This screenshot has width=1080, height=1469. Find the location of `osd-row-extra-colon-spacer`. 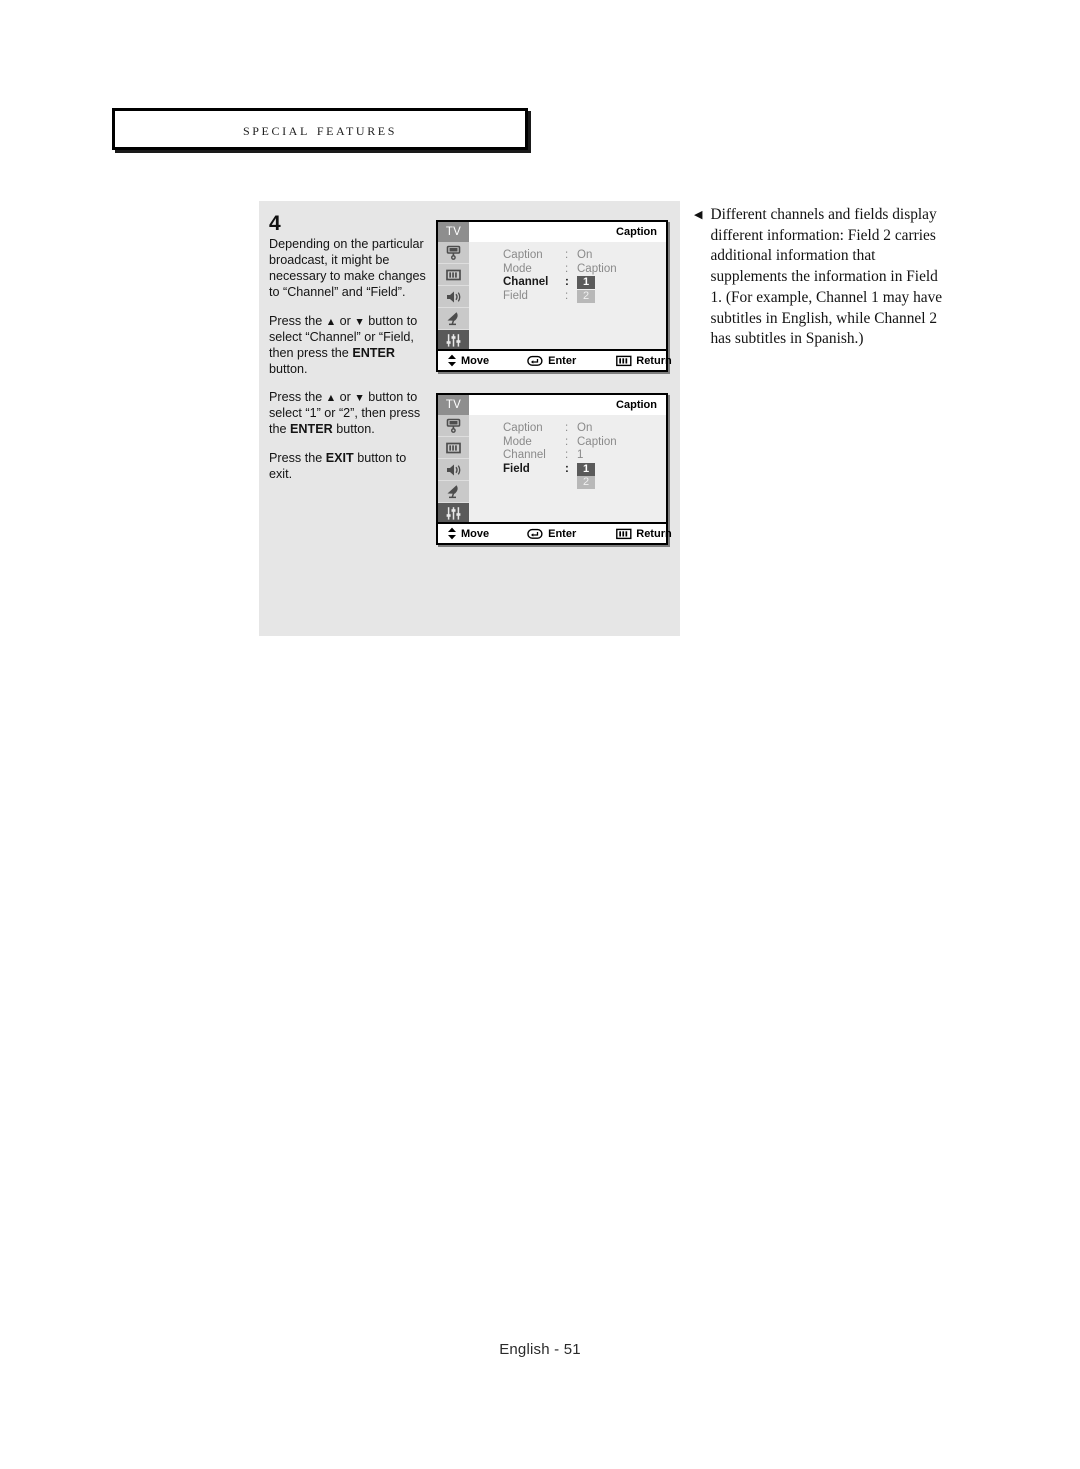

osd-row-extra-colon-spacer is located at coordinates (571, 483).